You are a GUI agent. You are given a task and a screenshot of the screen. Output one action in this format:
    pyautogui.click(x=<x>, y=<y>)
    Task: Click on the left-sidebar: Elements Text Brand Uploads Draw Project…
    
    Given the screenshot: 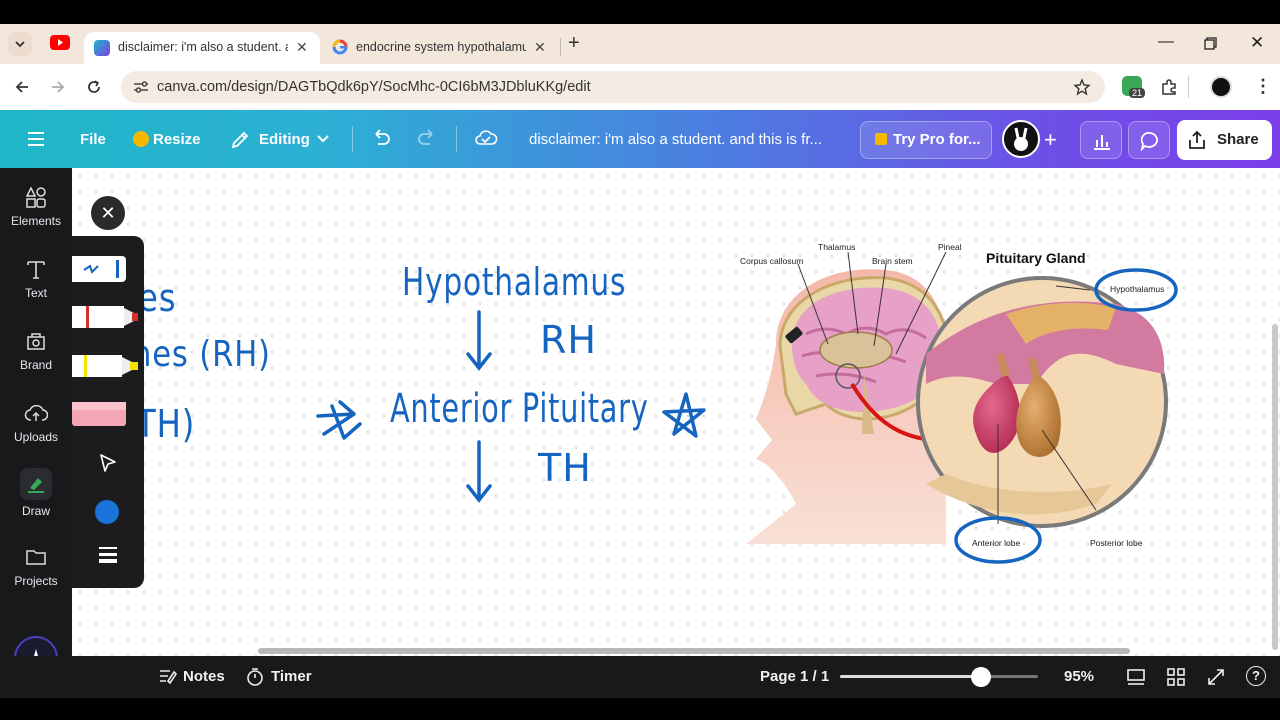 What is the action you would take?
    pyautogui.click(x=36, y=424)
    